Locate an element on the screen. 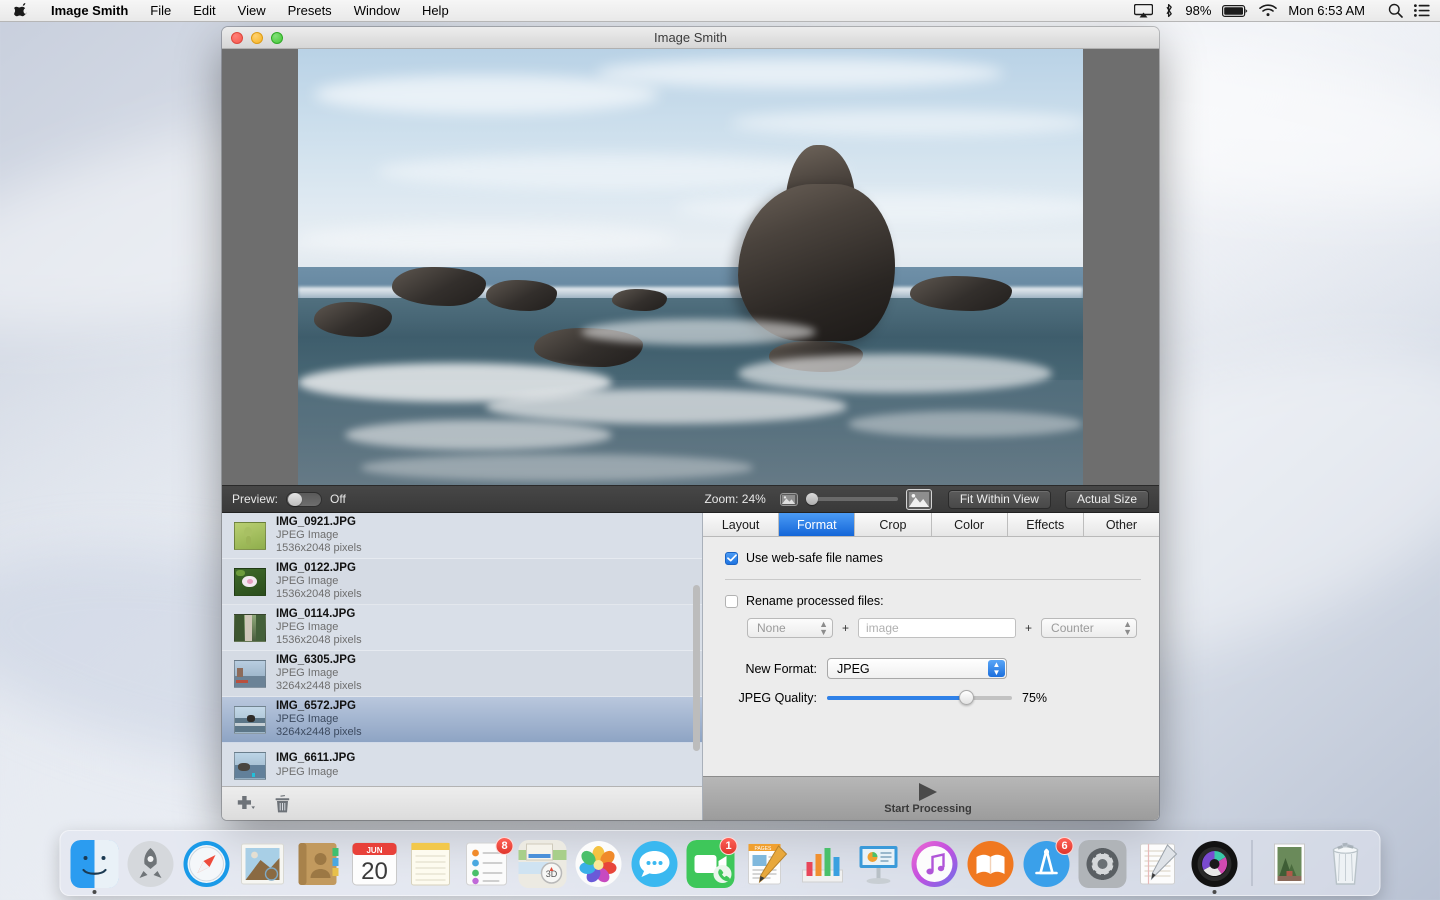  dock-item-reminders: 8 is located at coordinates (488, 862).